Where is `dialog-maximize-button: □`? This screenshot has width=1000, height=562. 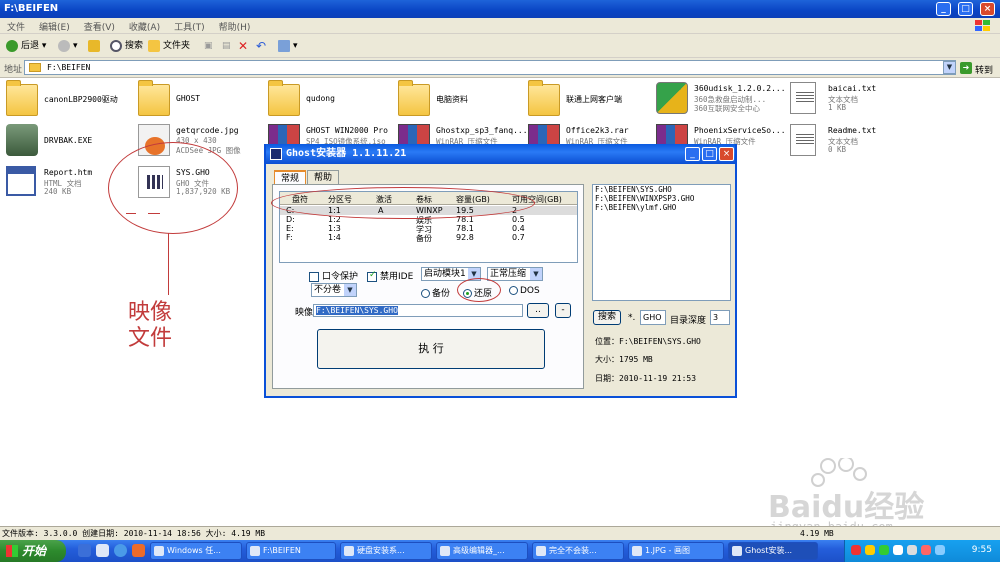
dialog-maximize-button: □ is located at coordinates (709, 154).